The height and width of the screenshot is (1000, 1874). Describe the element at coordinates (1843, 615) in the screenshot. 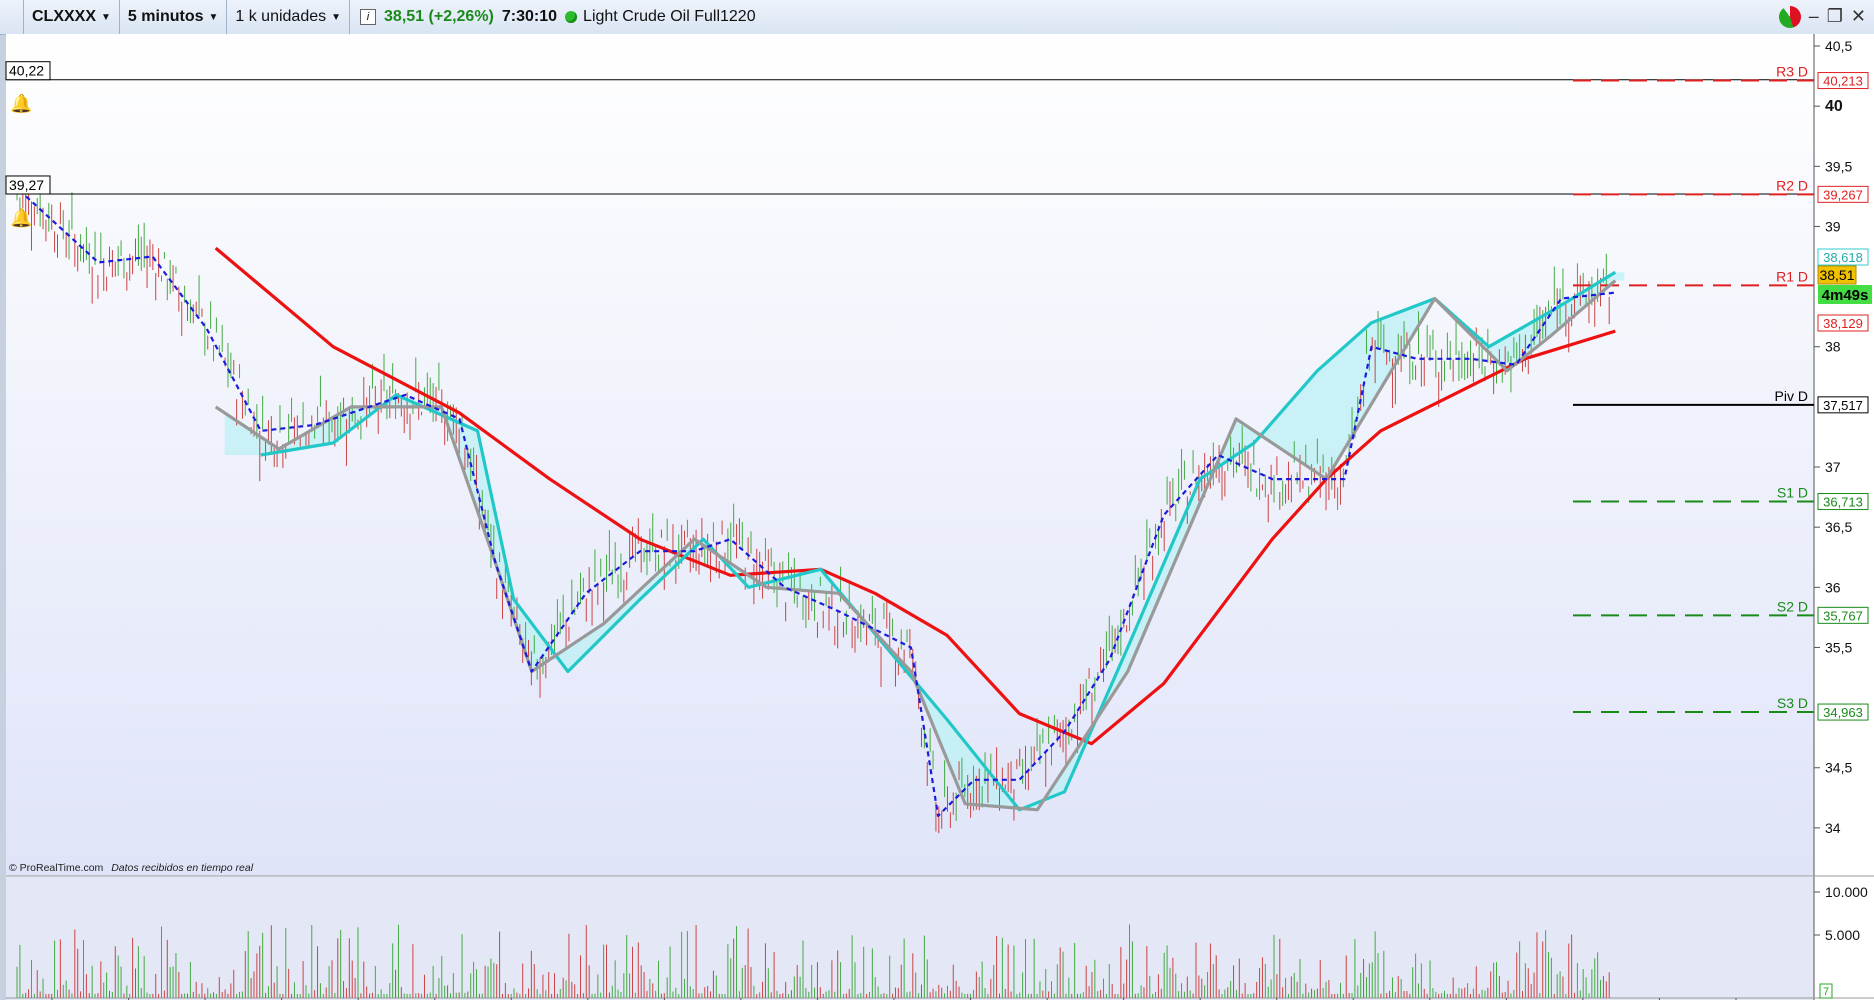

I see `pivot-value-label: 35,767` at that location.